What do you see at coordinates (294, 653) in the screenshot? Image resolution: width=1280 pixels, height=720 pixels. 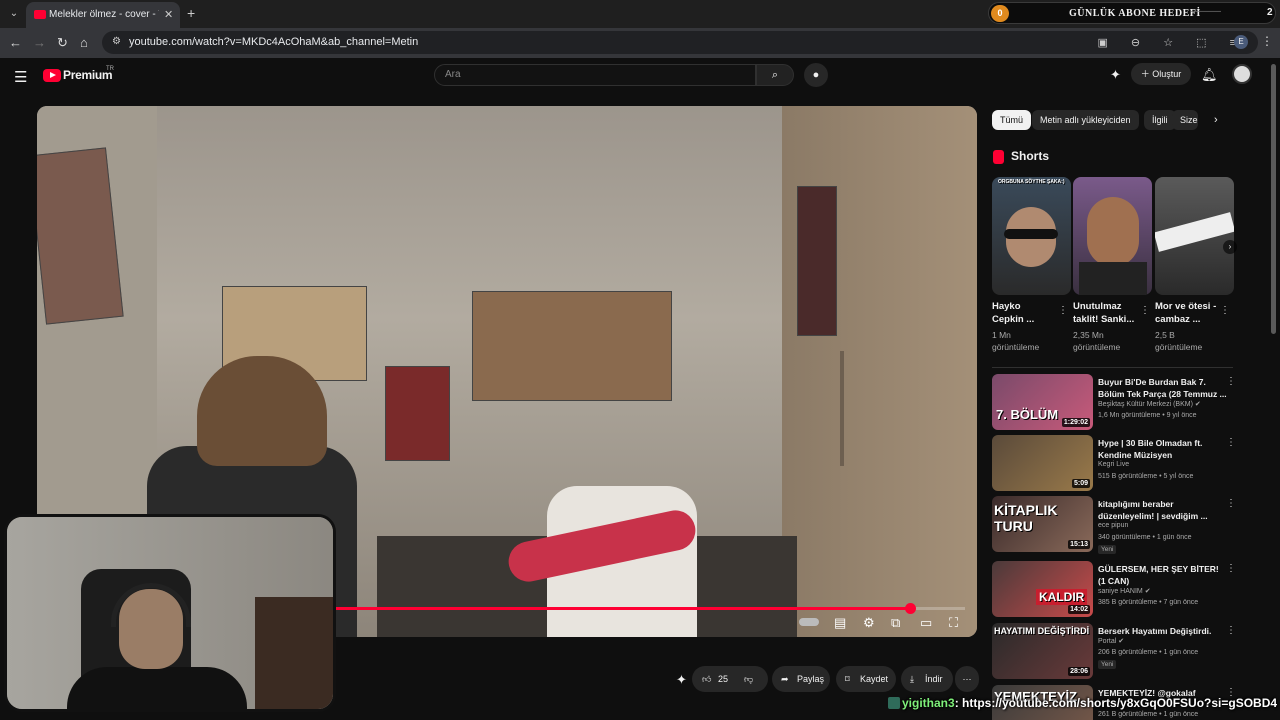 I see `webcam-bookshelf` at bounding box center [294, 653].